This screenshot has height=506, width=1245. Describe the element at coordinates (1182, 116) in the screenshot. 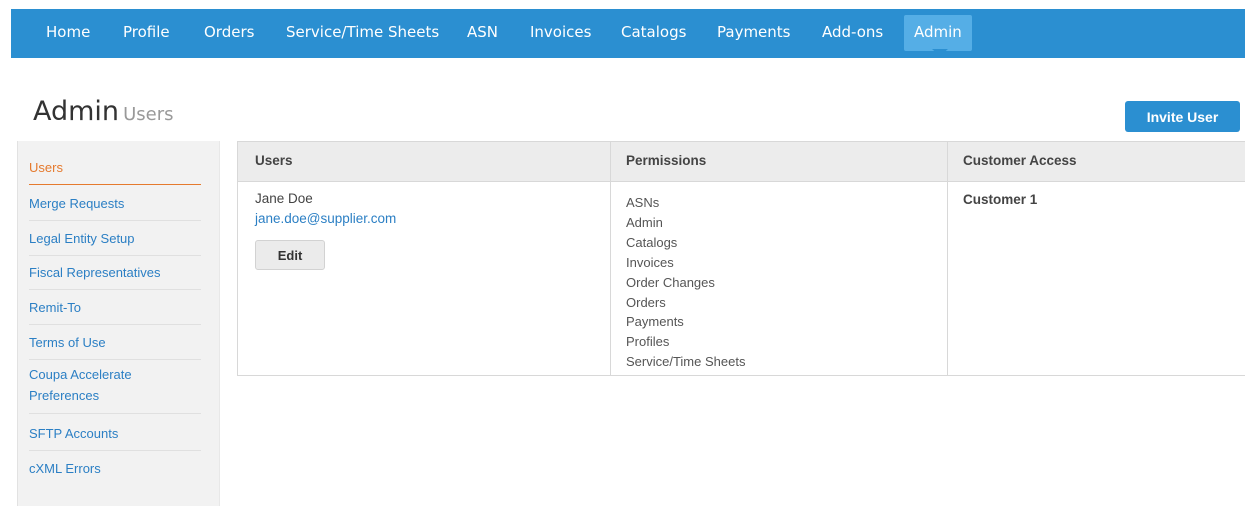

I see `invite-user-button: Invite User` at that location.